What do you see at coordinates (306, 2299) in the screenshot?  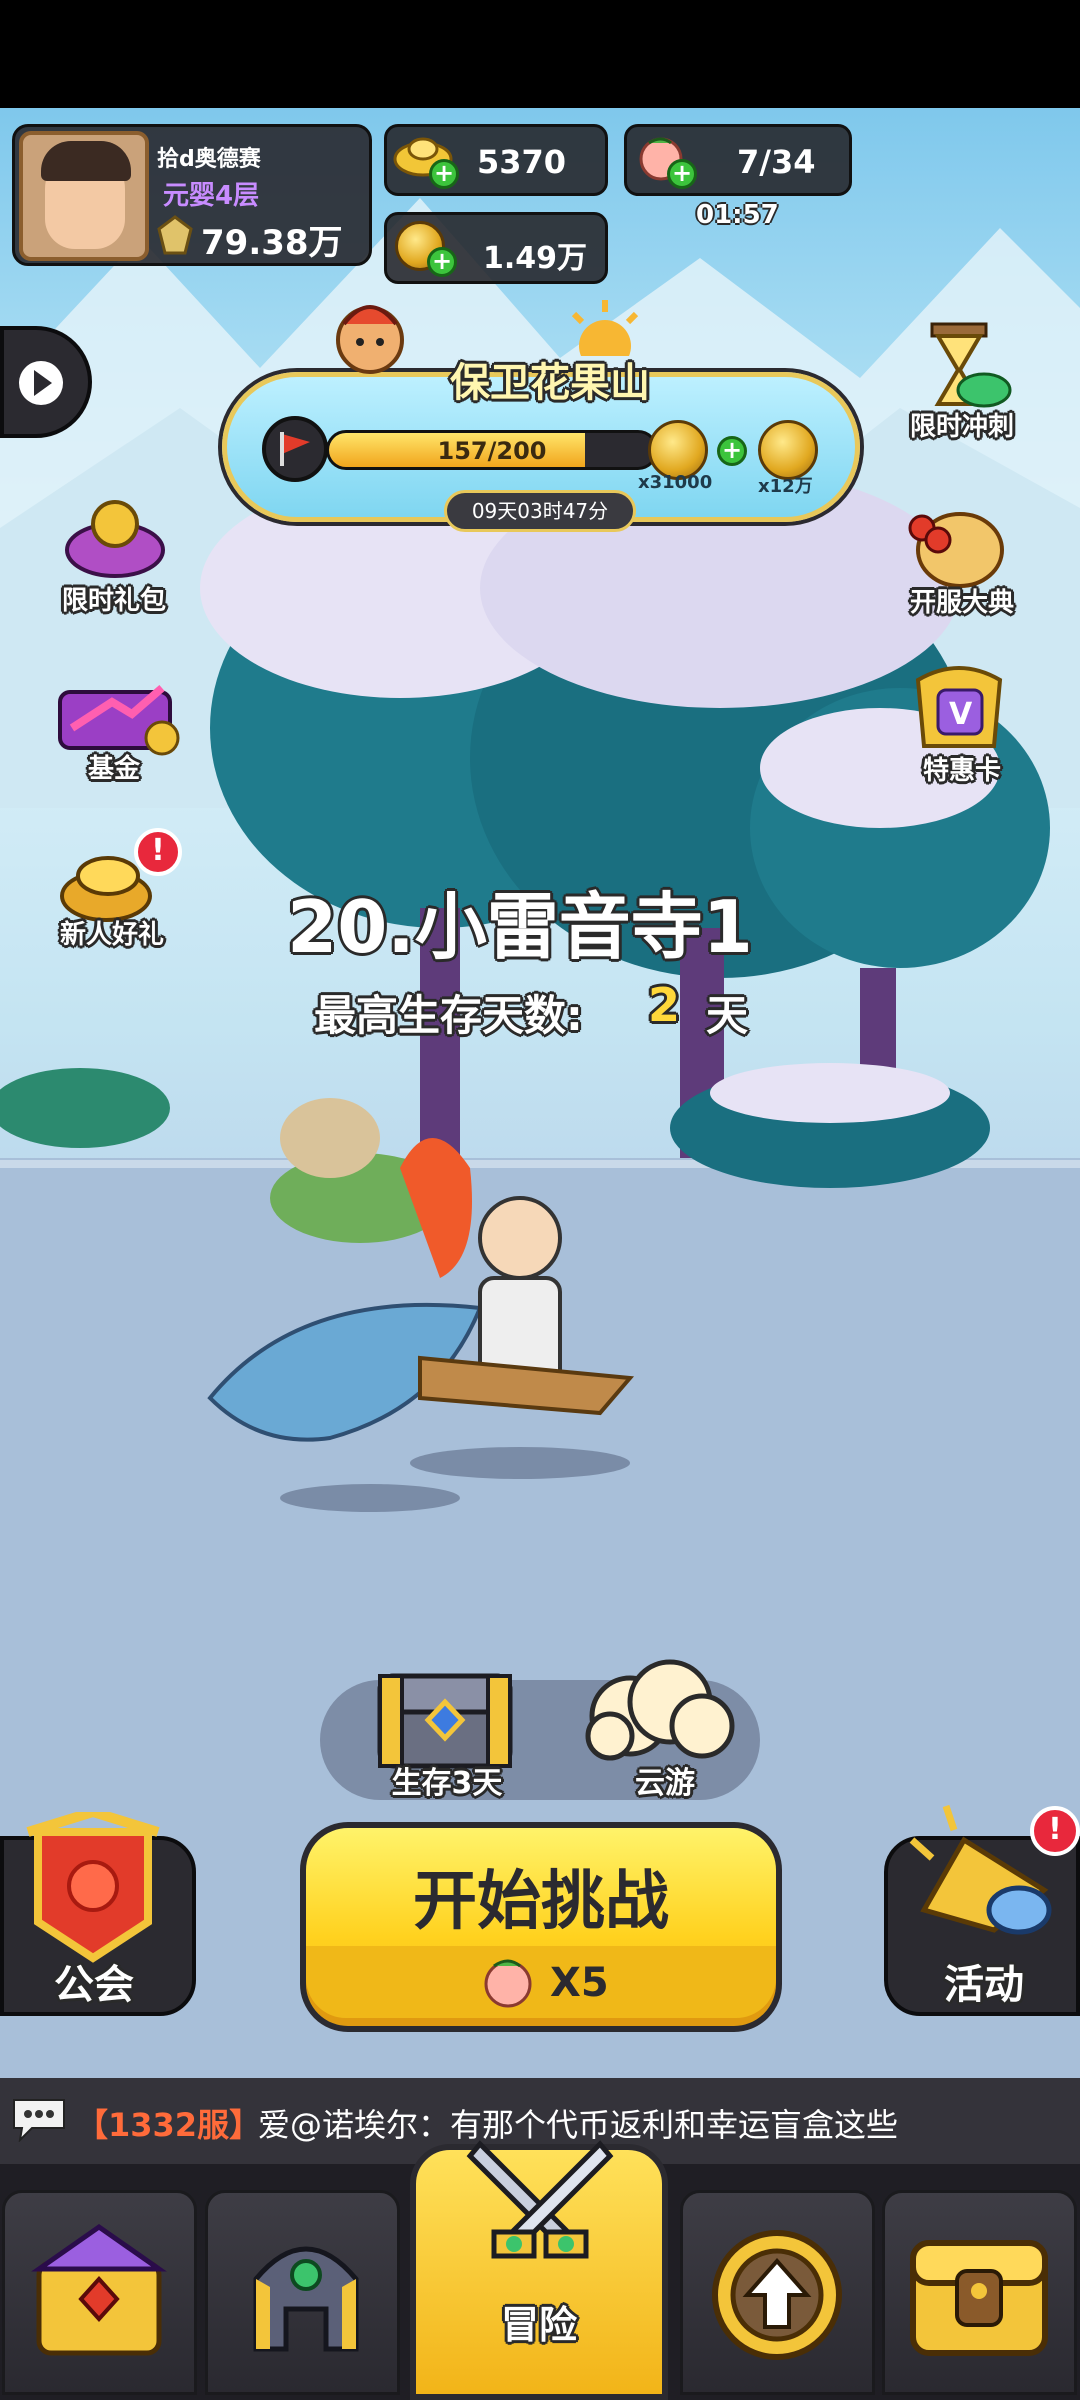 I see `helmet-icon` at bounding box center [306, 2299].